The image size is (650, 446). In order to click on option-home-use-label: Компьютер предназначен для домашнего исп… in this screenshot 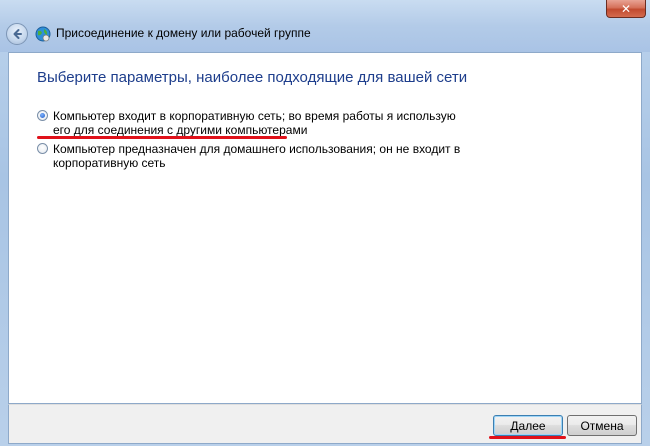, I will do `click(257, 156)`.